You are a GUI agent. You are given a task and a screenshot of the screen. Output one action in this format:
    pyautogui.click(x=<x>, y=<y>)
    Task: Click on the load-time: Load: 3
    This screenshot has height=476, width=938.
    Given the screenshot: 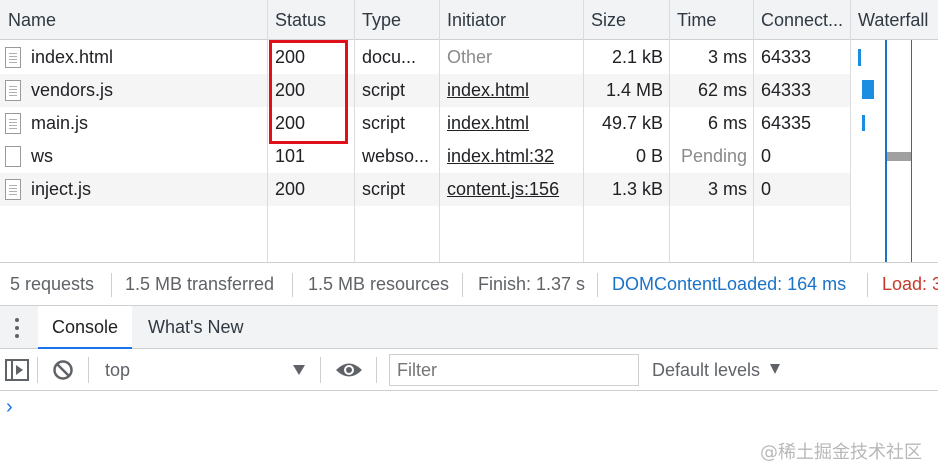 What is the action you would take?
    pyautogui.click(x=910, y=284)
    